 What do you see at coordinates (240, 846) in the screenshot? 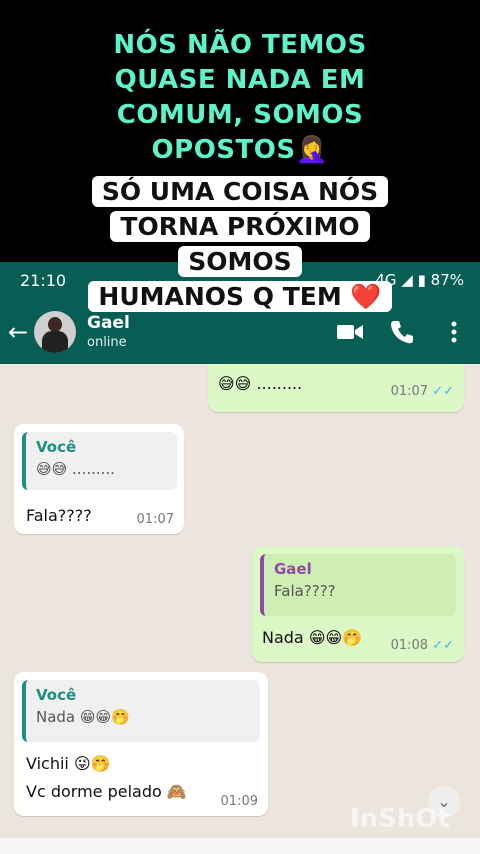
I see `input-bar` at bounding box center [240, 846].